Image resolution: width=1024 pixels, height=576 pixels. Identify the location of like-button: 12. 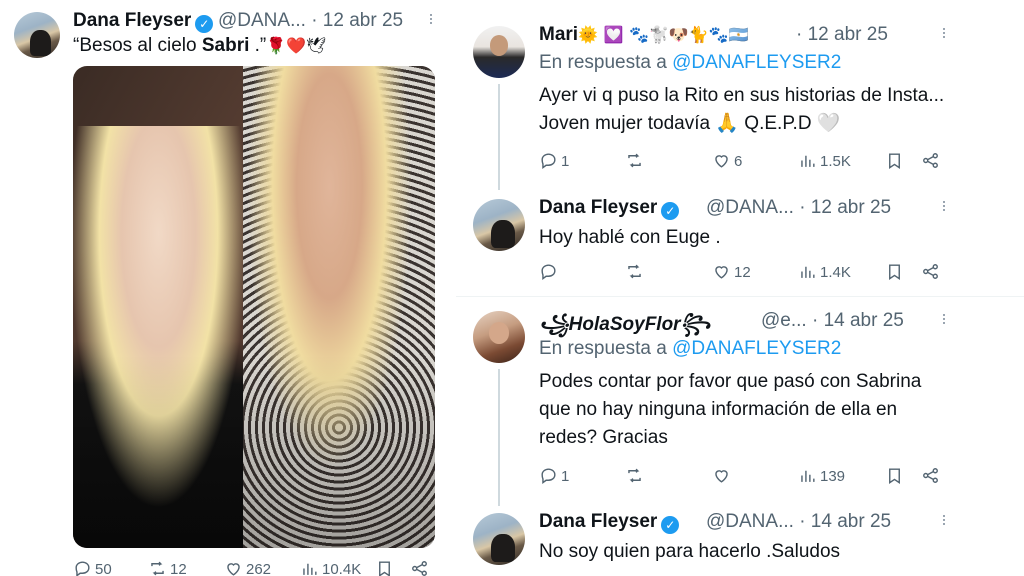
(731, 271).